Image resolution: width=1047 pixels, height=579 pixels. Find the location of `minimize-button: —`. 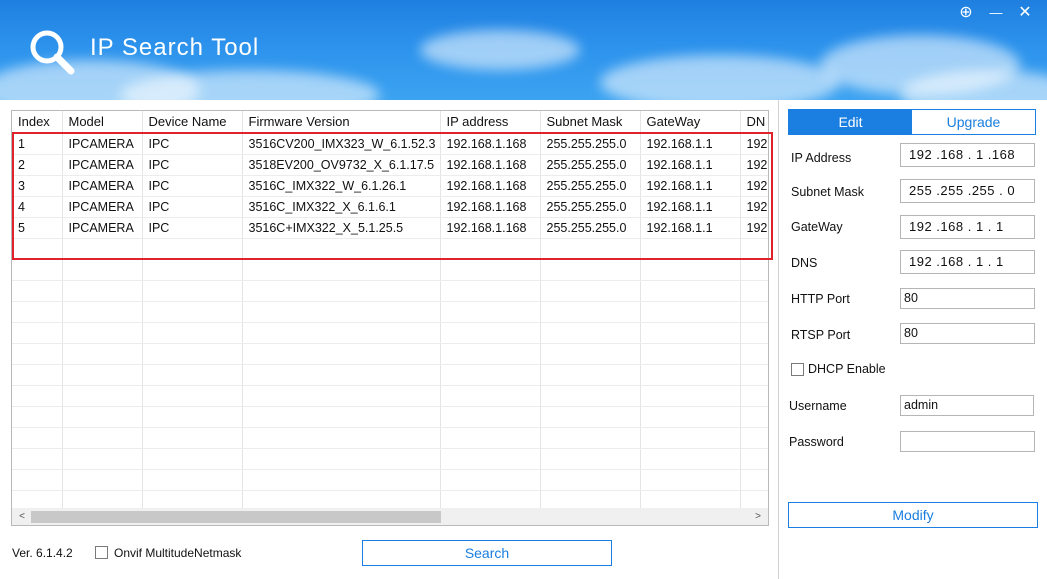

minimize-button: — is located at coordinates (996, 13).